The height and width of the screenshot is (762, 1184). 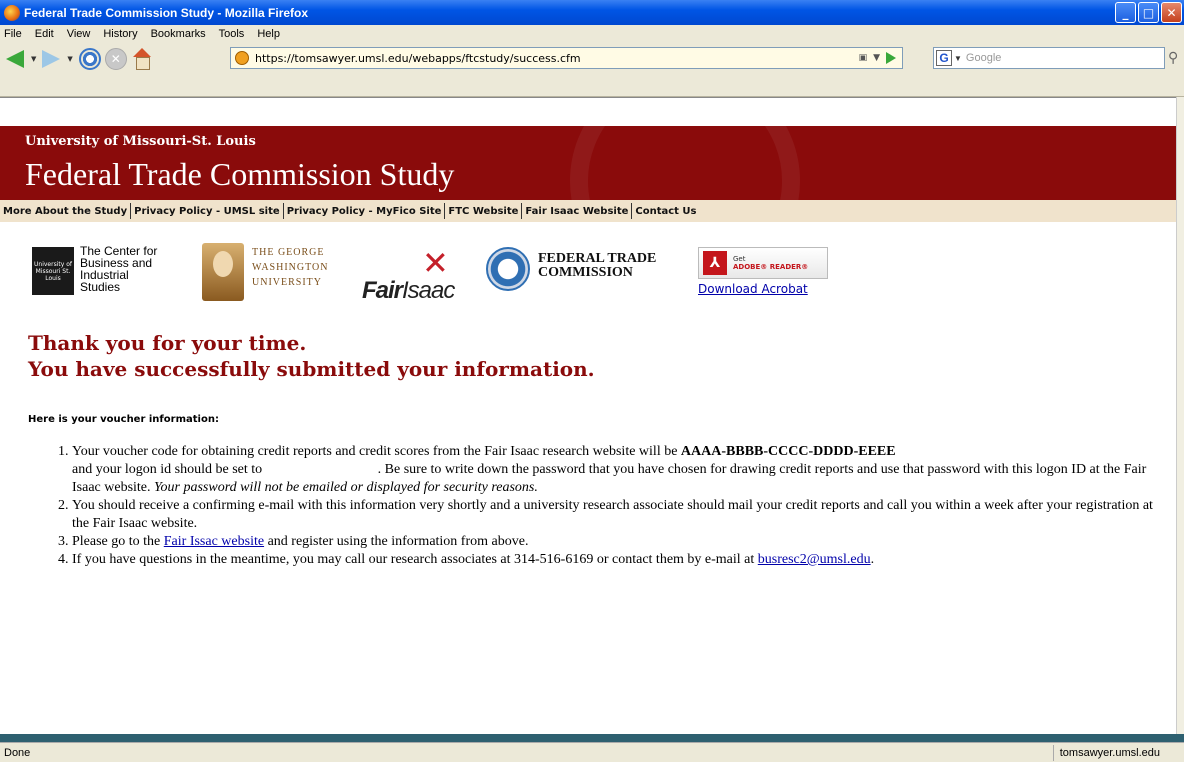 What do you see at coordinates (1125, 12) in the screenshot?
I see `minimize-button: _` at bounding box center [1125, 12].